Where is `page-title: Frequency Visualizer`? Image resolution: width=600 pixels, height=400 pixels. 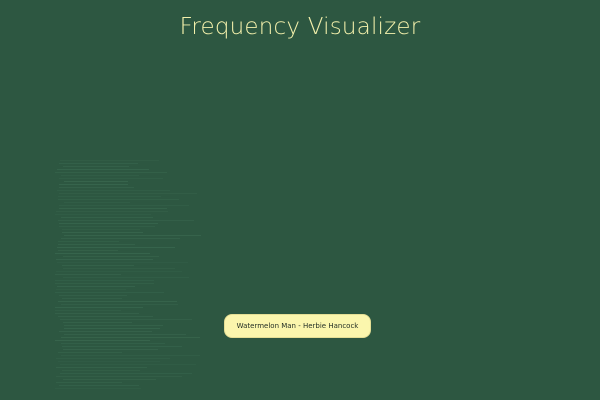 page-title: Frequency Visualizer is located at coordinates (300, 27).